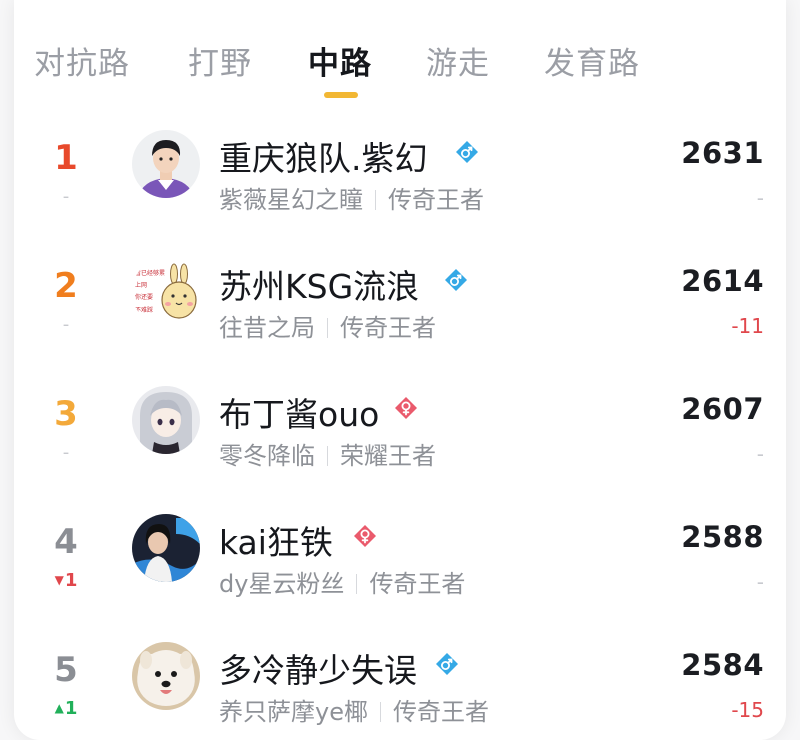 This screenshot has width=800, height=740. I want to click on player-subtitle: 零冬降临 荣耀王者, so click(327, 453).